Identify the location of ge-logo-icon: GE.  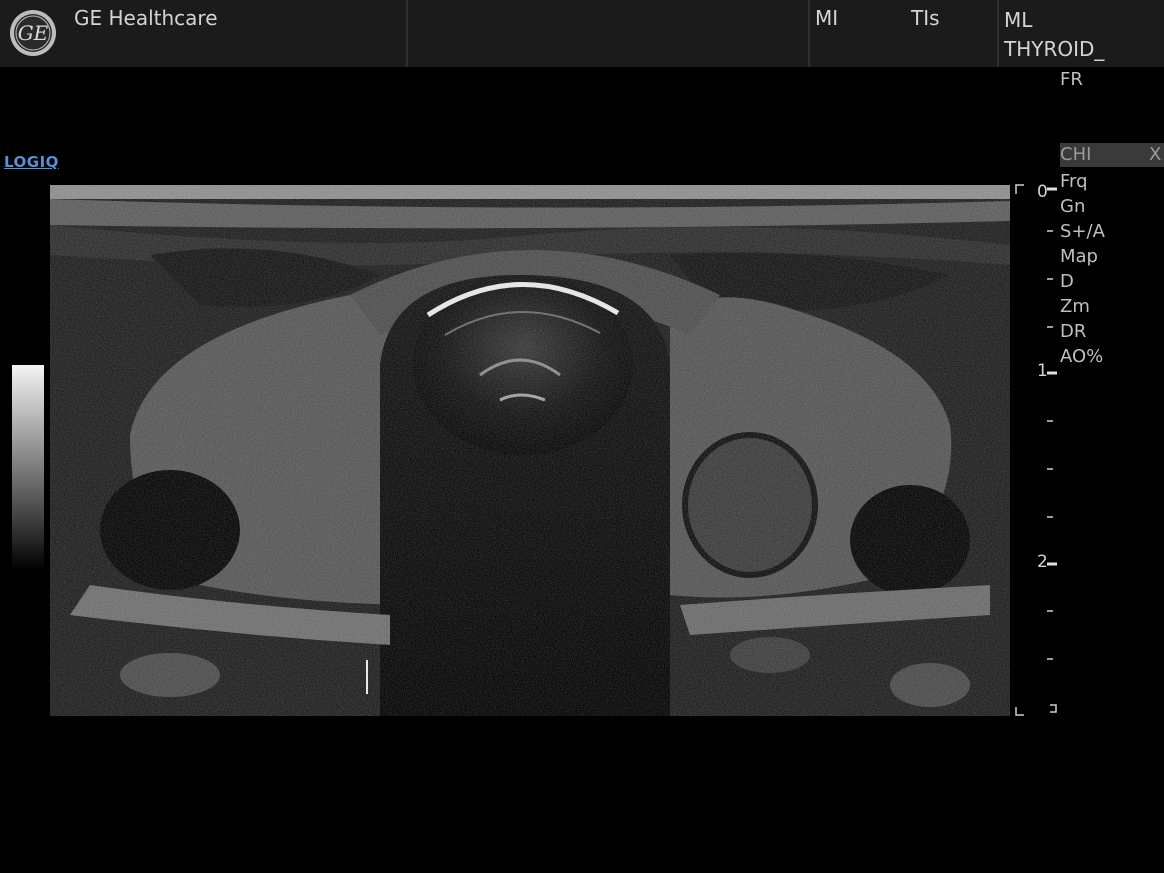
(33, 33).